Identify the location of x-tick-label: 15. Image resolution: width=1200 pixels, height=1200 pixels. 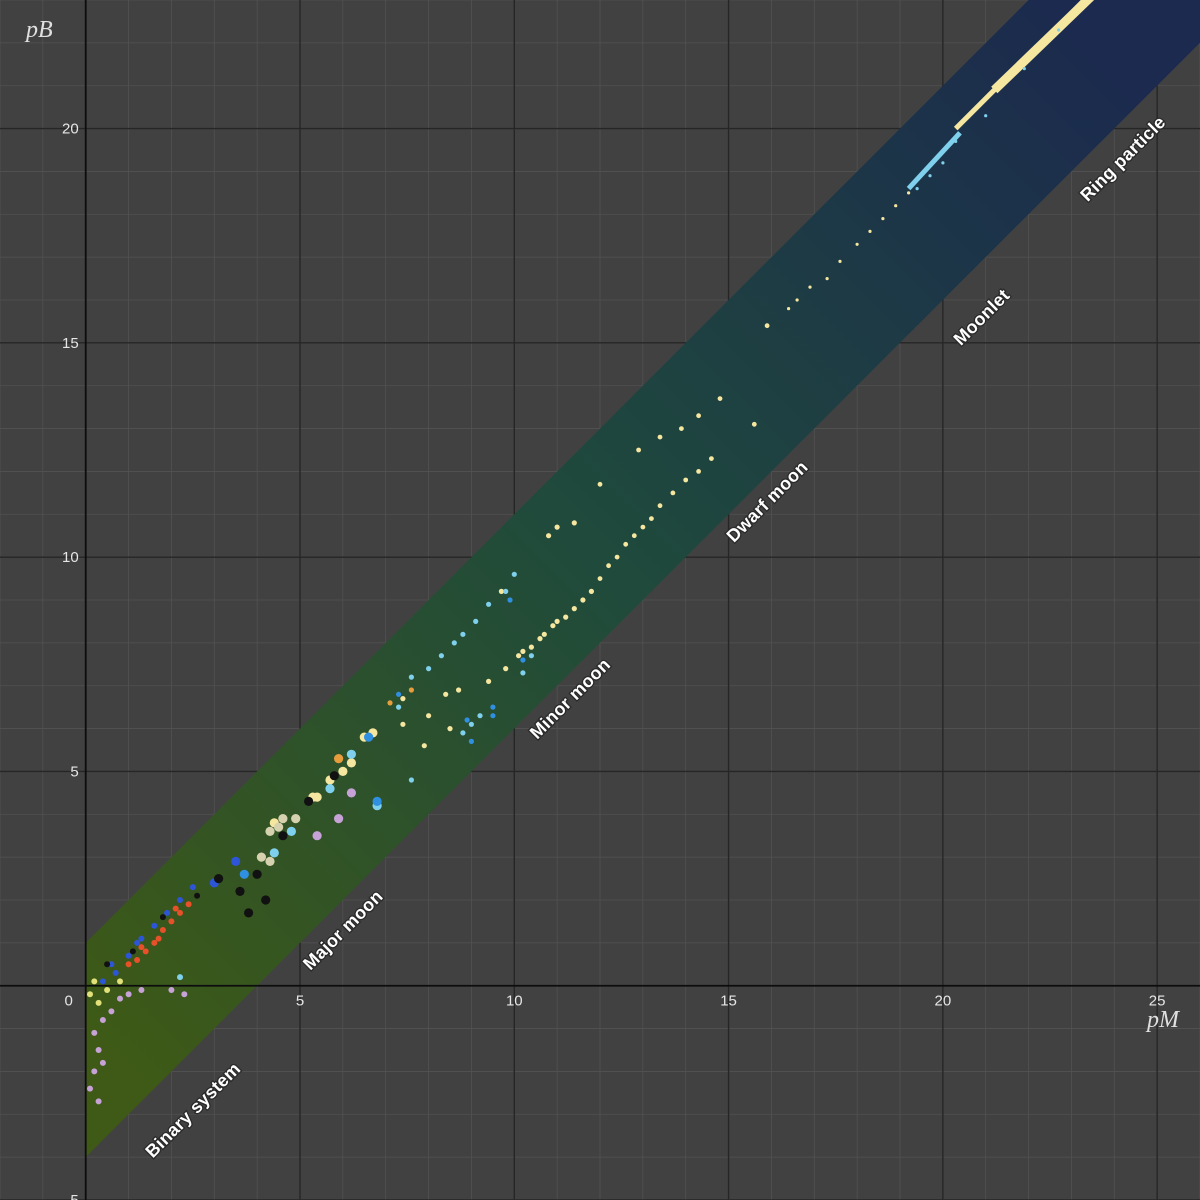
(728, 1001).